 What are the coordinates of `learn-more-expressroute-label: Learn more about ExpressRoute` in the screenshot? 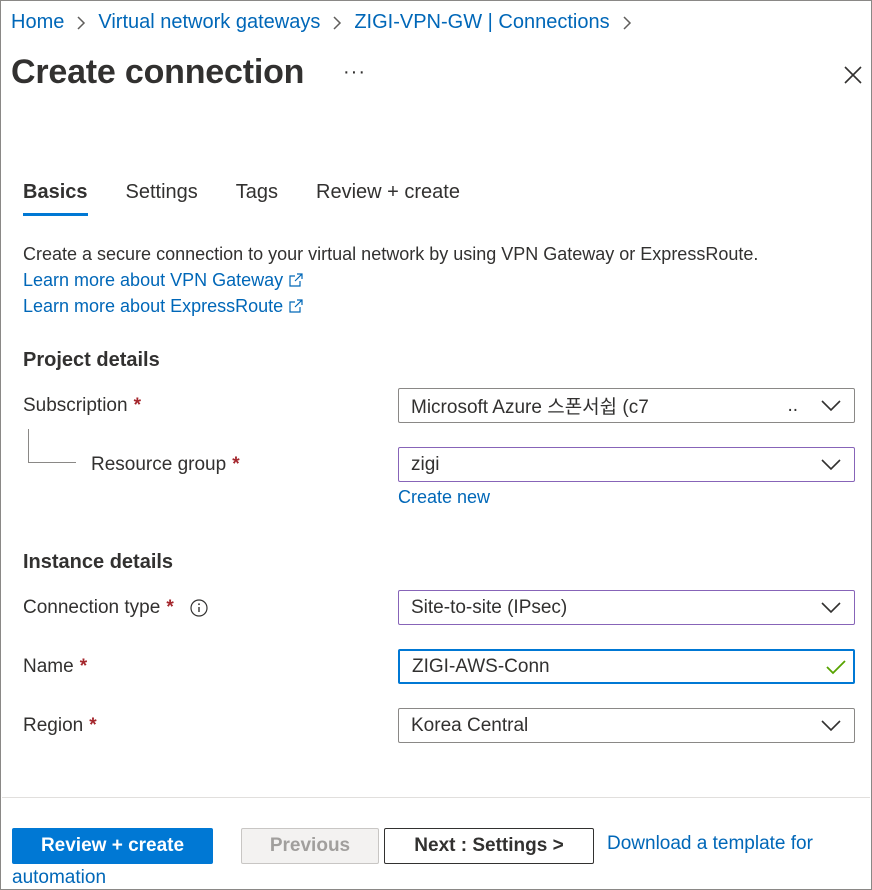 It's located at (153, 306).